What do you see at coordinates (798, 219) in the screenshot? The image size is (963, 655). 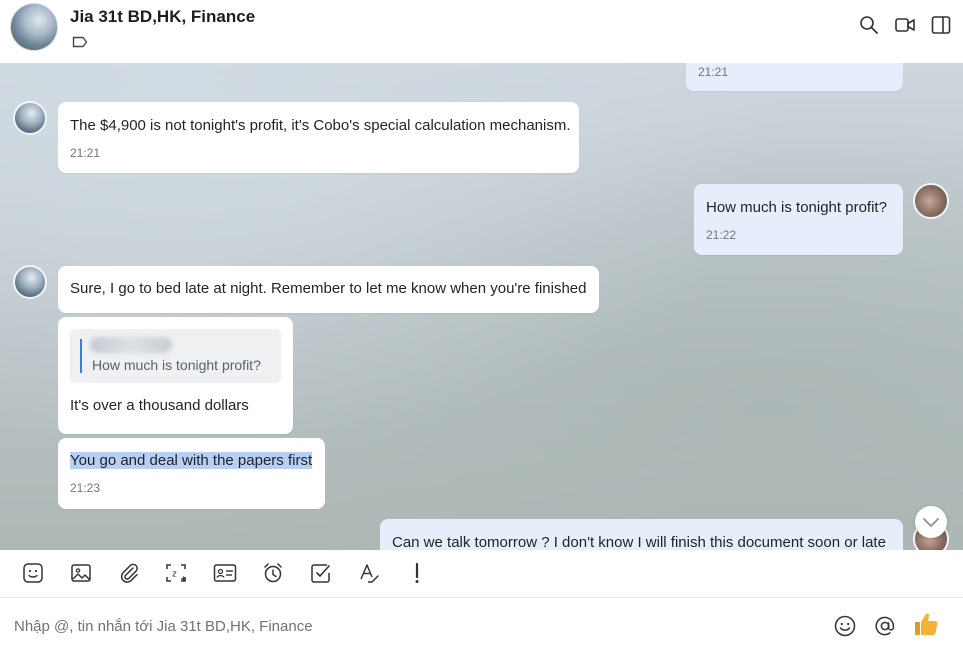 I see `message-bubble-sent: How much is tonight profit? 21:22` at bounding box center [798, 219].